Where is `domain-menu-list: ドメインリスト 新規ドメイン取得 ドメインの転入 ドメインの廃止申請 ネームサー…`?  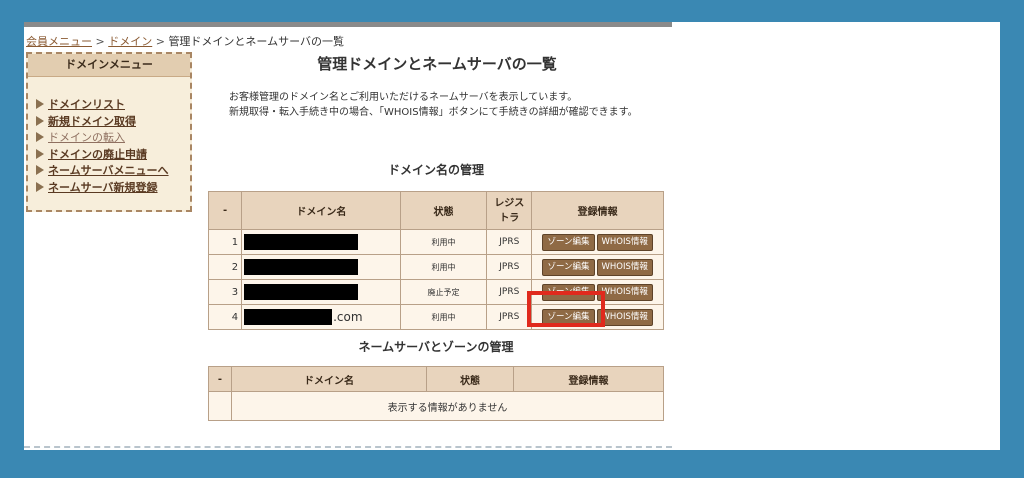 domain-menu-list: ドメインリスト 新規ドメイン取得 ドメインの転入 ドメインの廃止申請 ネームサー… is located at coordinates (109, 136).